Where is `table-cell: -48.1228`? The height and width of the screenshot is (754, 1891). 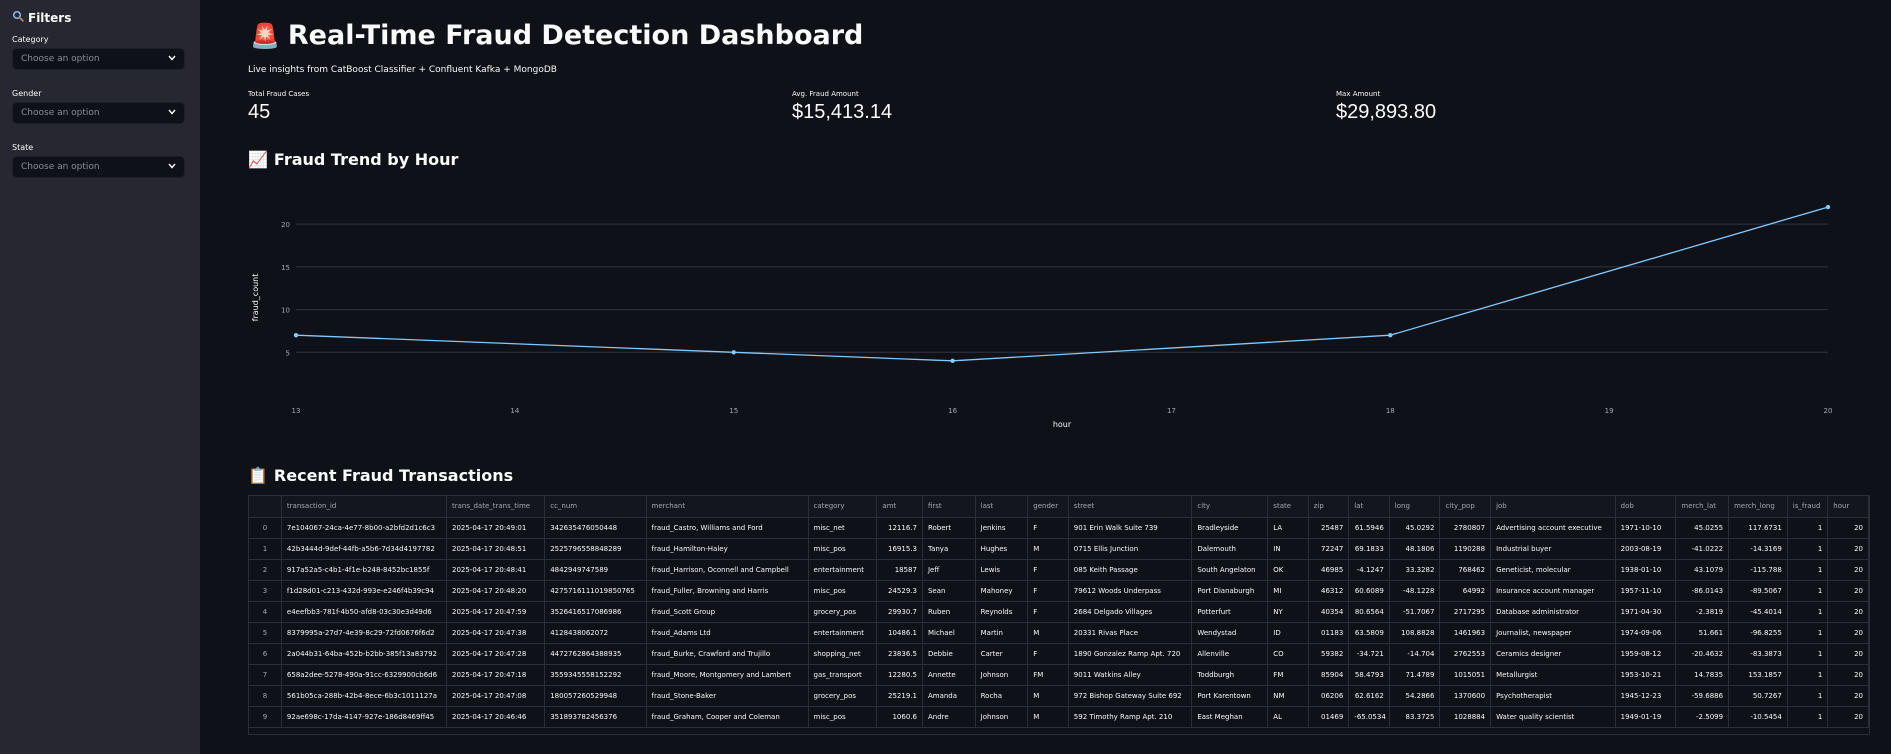
table-cell: -48.1228 is located at coordinates (1415, 591).